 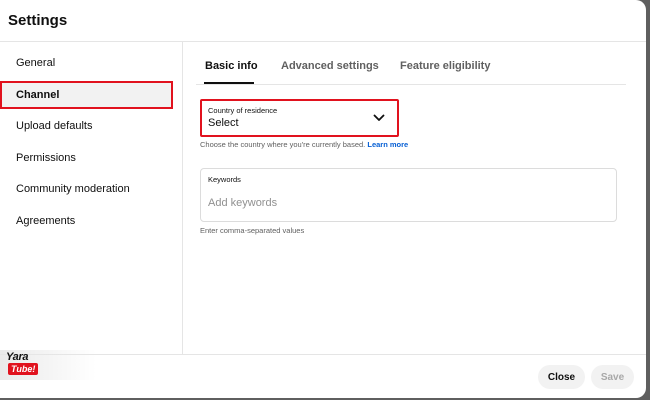 I want to click on watermark-line-1: Yara, so click(x=17, y=357).